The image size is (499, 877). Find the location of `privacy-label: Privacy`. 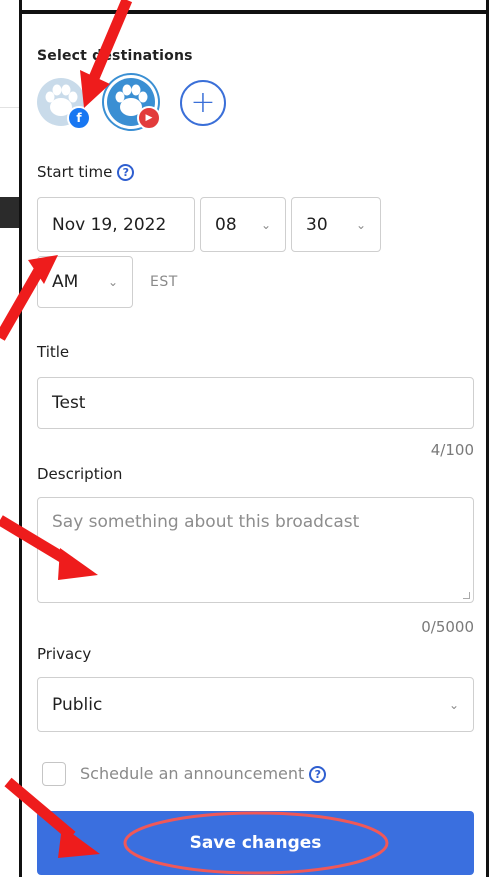

privacy-label: Privacy is located at coordinates (64, 654).